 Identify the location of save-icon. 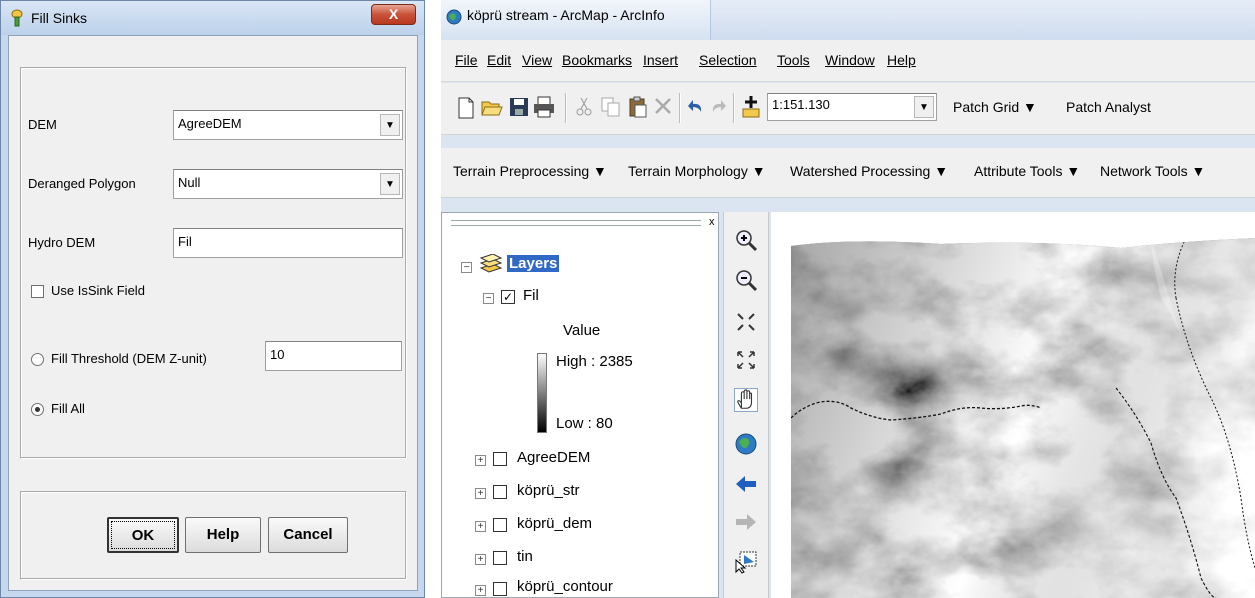
(519, 107).